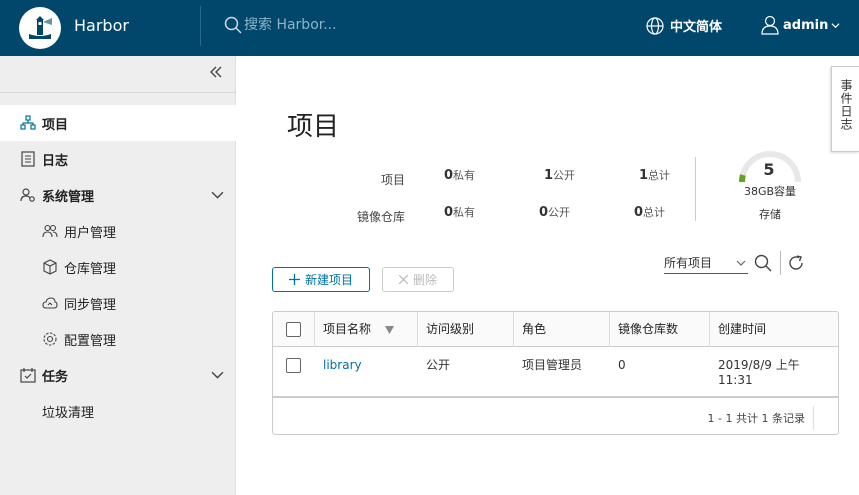 The height and width of the screenshot is (495, 859). I want to click on harbor-logo, so click(40, 28).